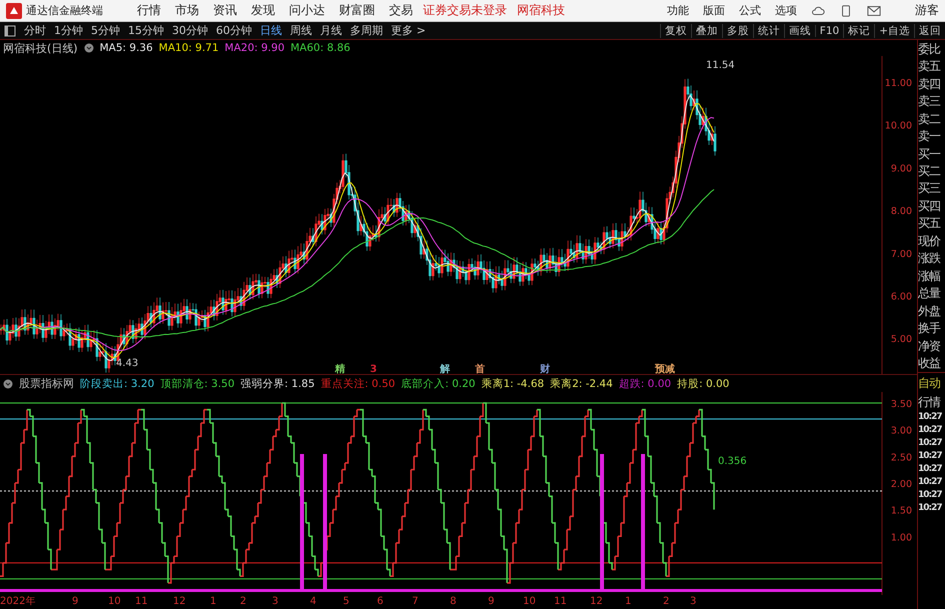 The width and height of the screenshot is (945, 609). Describe the element at coordinates (545, 369) in the screenshot. I see `event-tag: 财` at that location.